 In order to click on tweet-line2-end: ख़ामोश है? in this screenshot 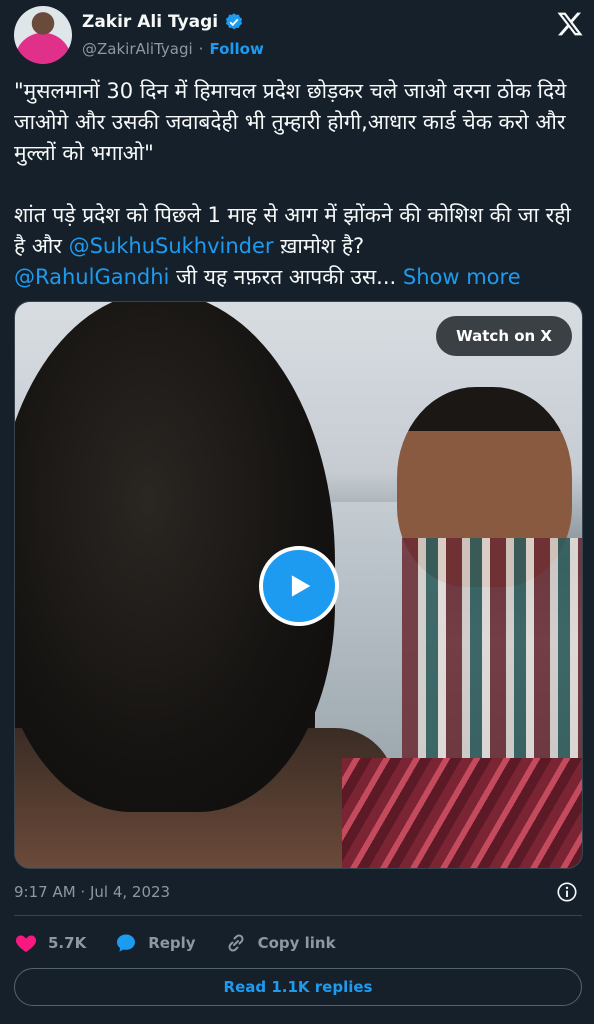, I will do `click(319, 246)`.